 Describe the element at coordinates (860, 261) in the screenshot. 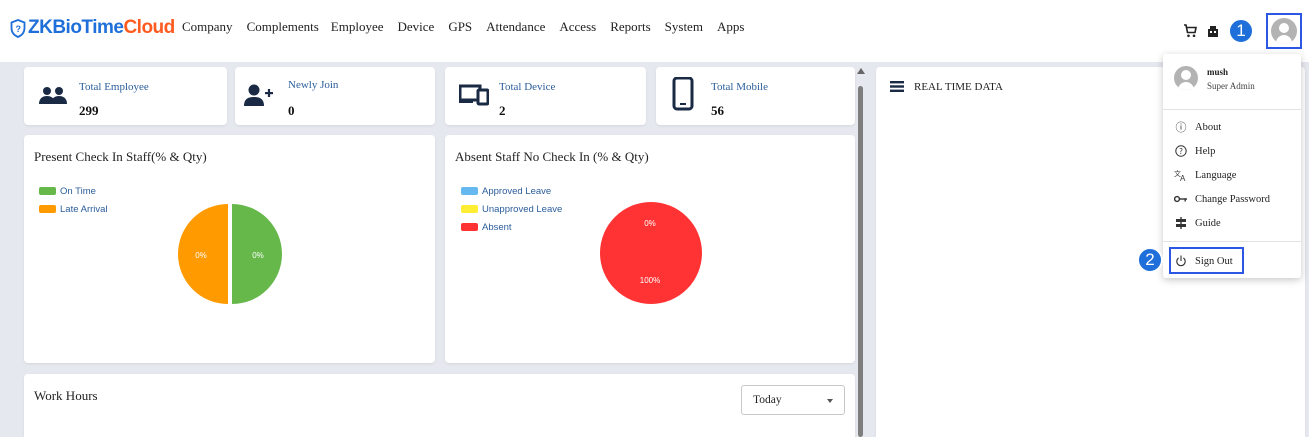

I see `scroll-thumb` at that location.